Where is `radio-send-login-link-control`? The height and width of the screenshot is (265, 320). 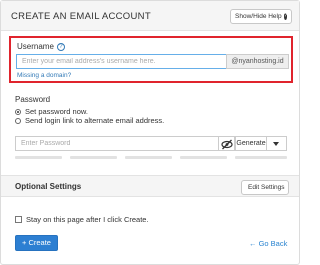
radio-send-login-link-control is located at coordinates (18, 120).